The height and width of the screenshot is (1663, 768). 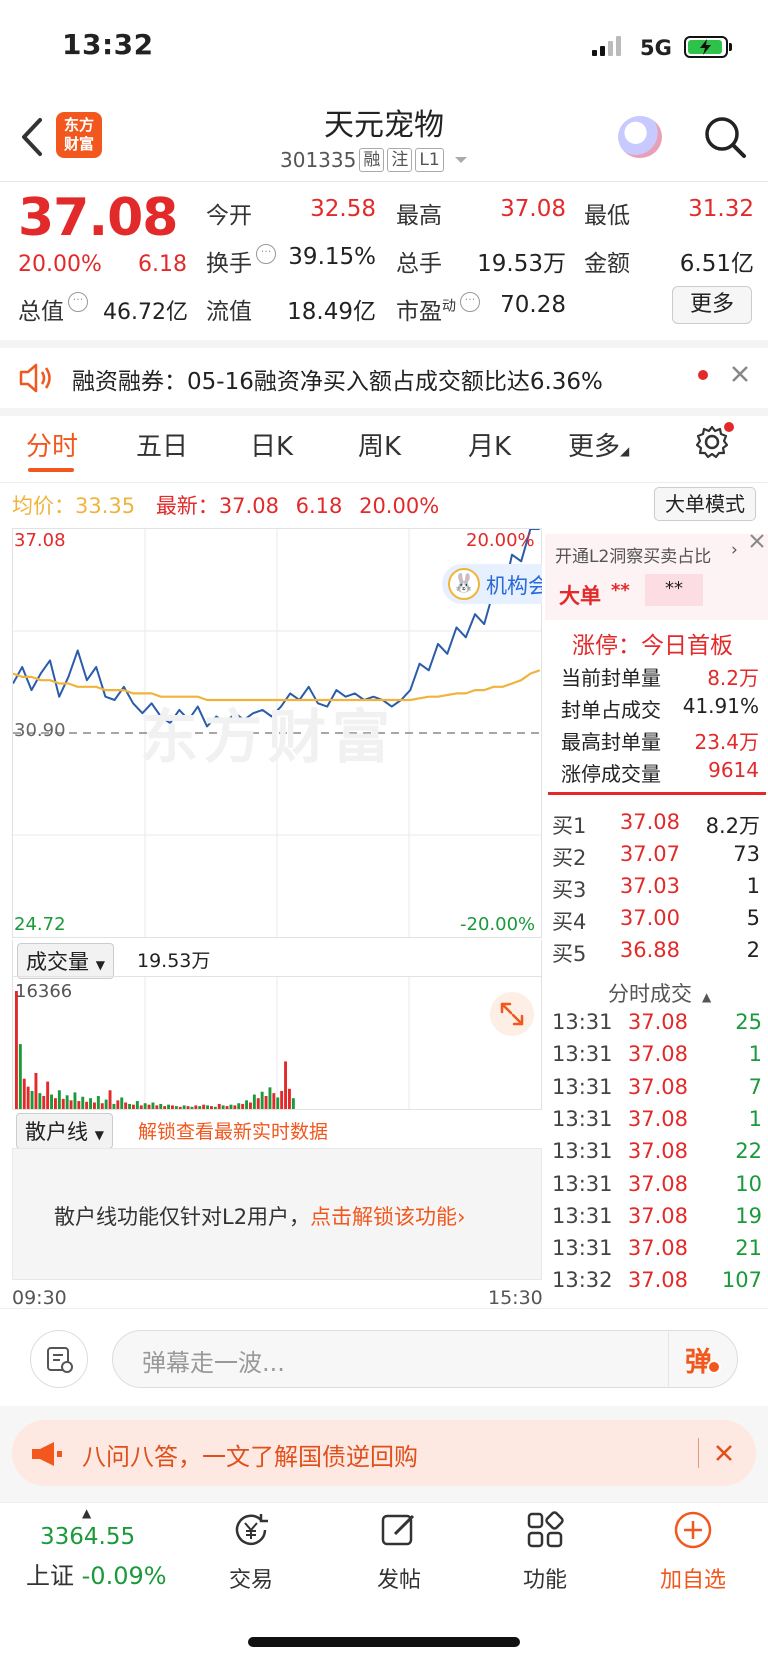 I want to click on open-label: 今开, so click(x=229, y=216).